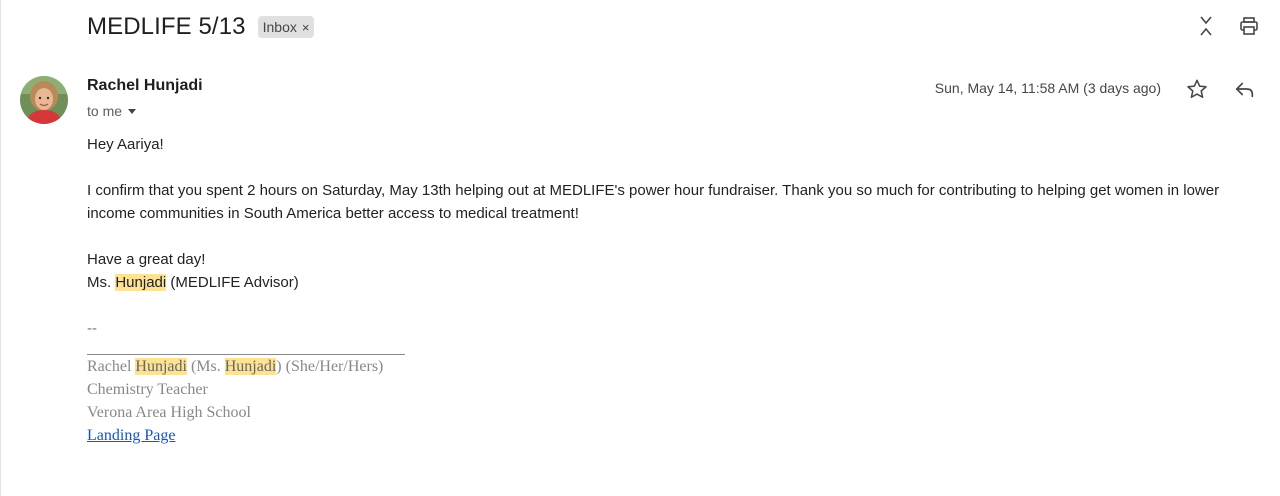 This screenshot has height=496, width=1280. What do you see at coordinates (169, 412) in the screenshot?
I see `signature-school: Verona Area High School` at bounding box center [169, 412].